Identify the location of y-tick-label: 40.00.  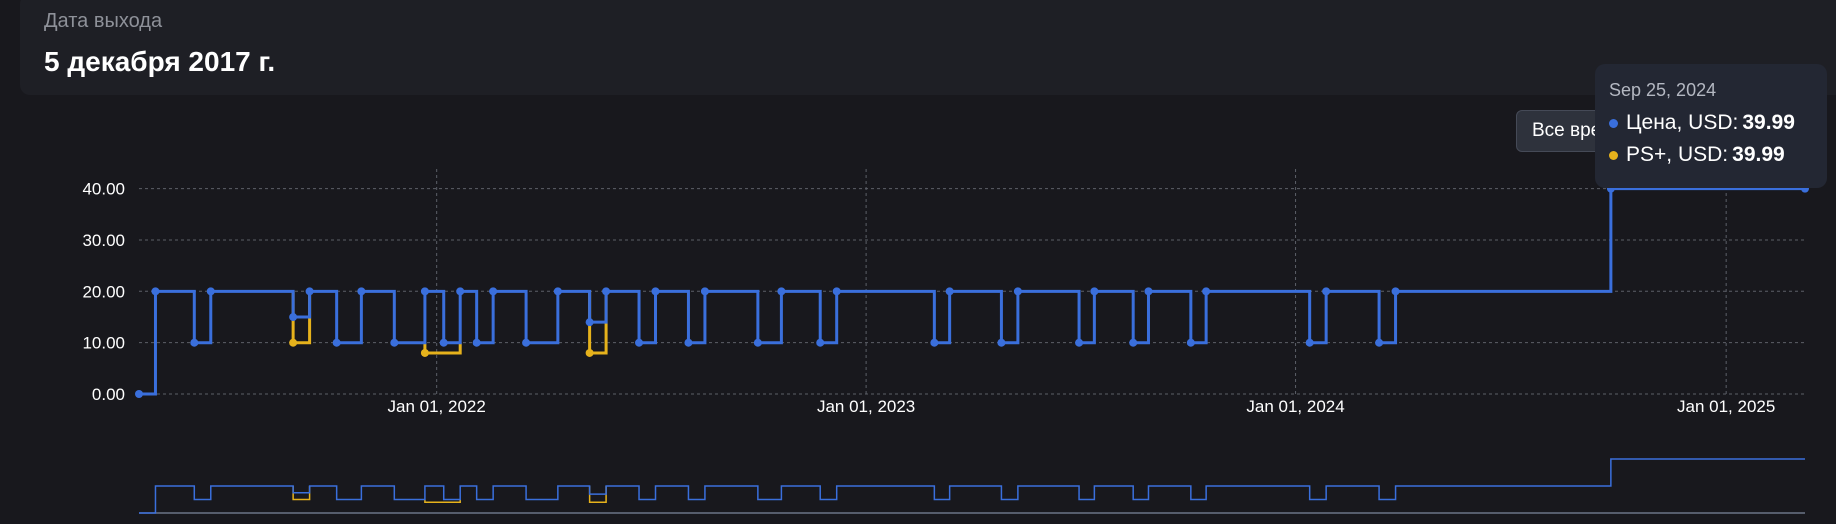
(103, 189).